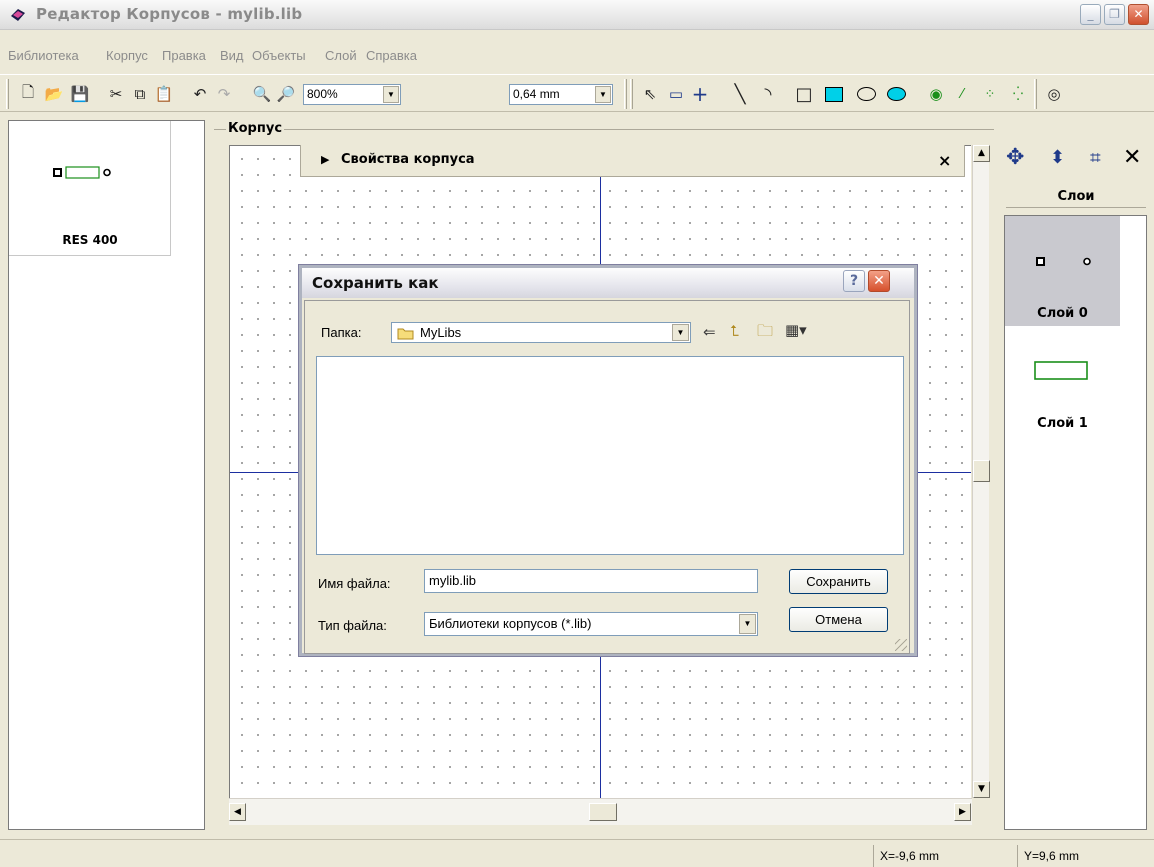  I want to click on pad-line-icon: ⁄, so click(962, 94).